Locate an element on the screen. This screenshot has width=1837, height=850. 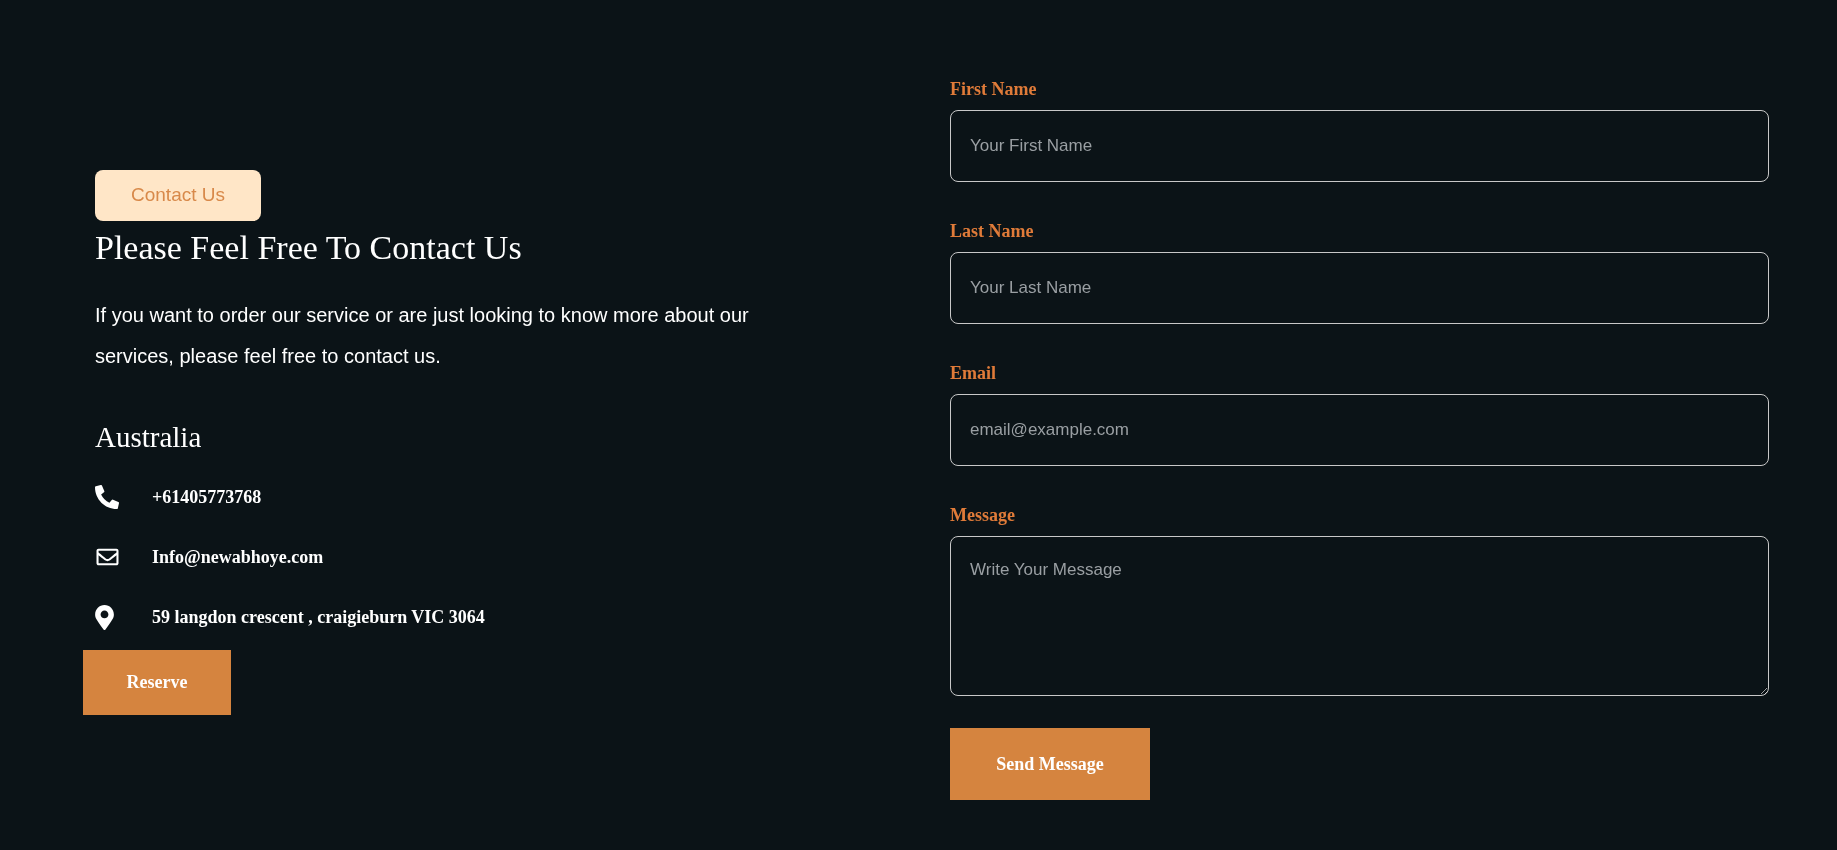
field-label: First Name is located at coordinates (993, 89).